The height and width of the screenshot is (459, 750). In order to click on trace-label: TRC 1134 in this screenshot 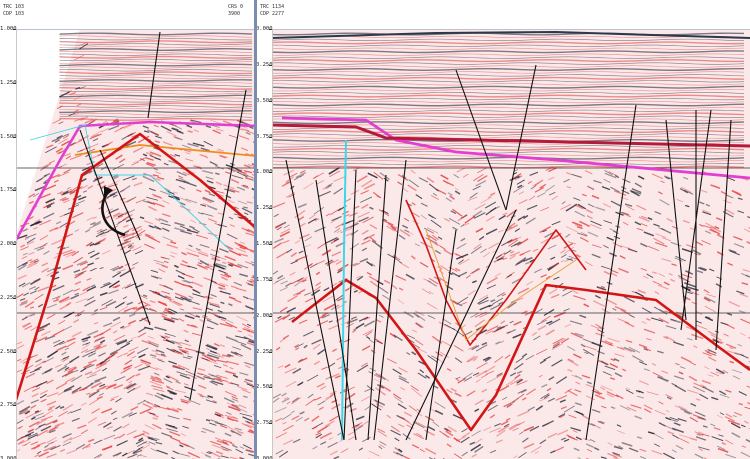, I will do `click(272, 7)`.